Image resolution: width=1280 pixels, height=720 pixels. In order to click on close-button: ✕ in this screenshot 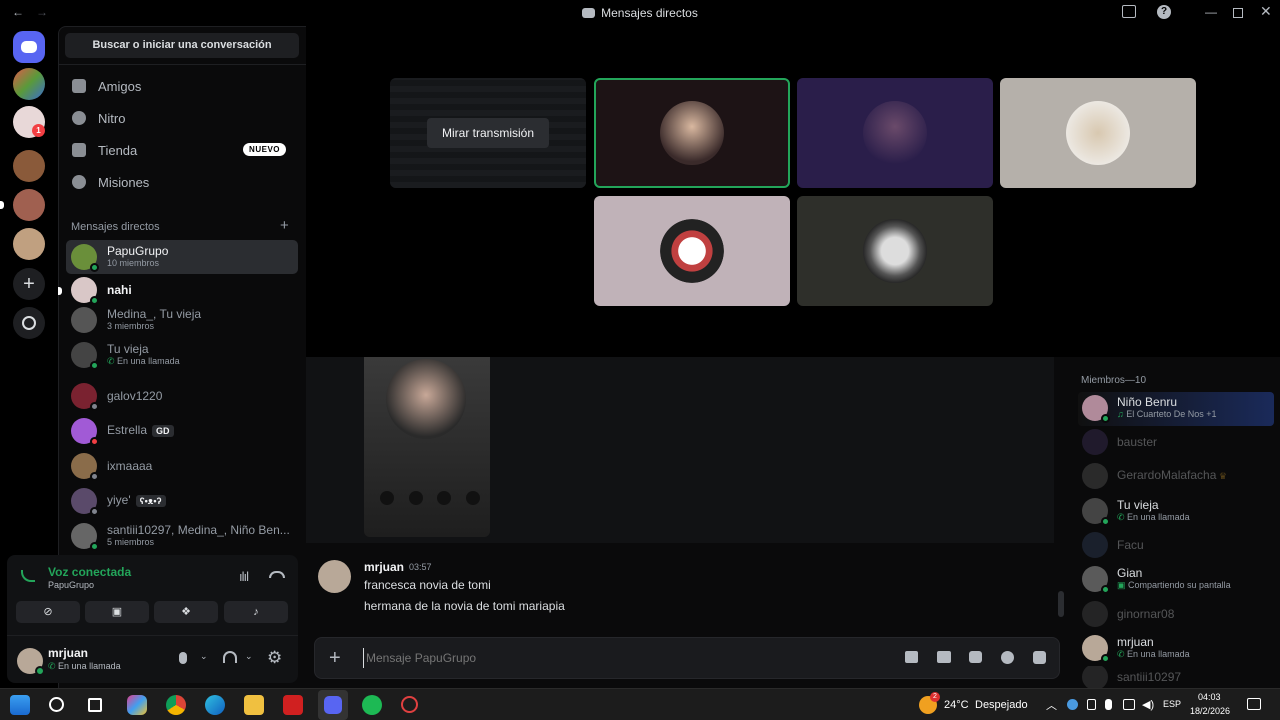, I will do `click(1266, 11)`.